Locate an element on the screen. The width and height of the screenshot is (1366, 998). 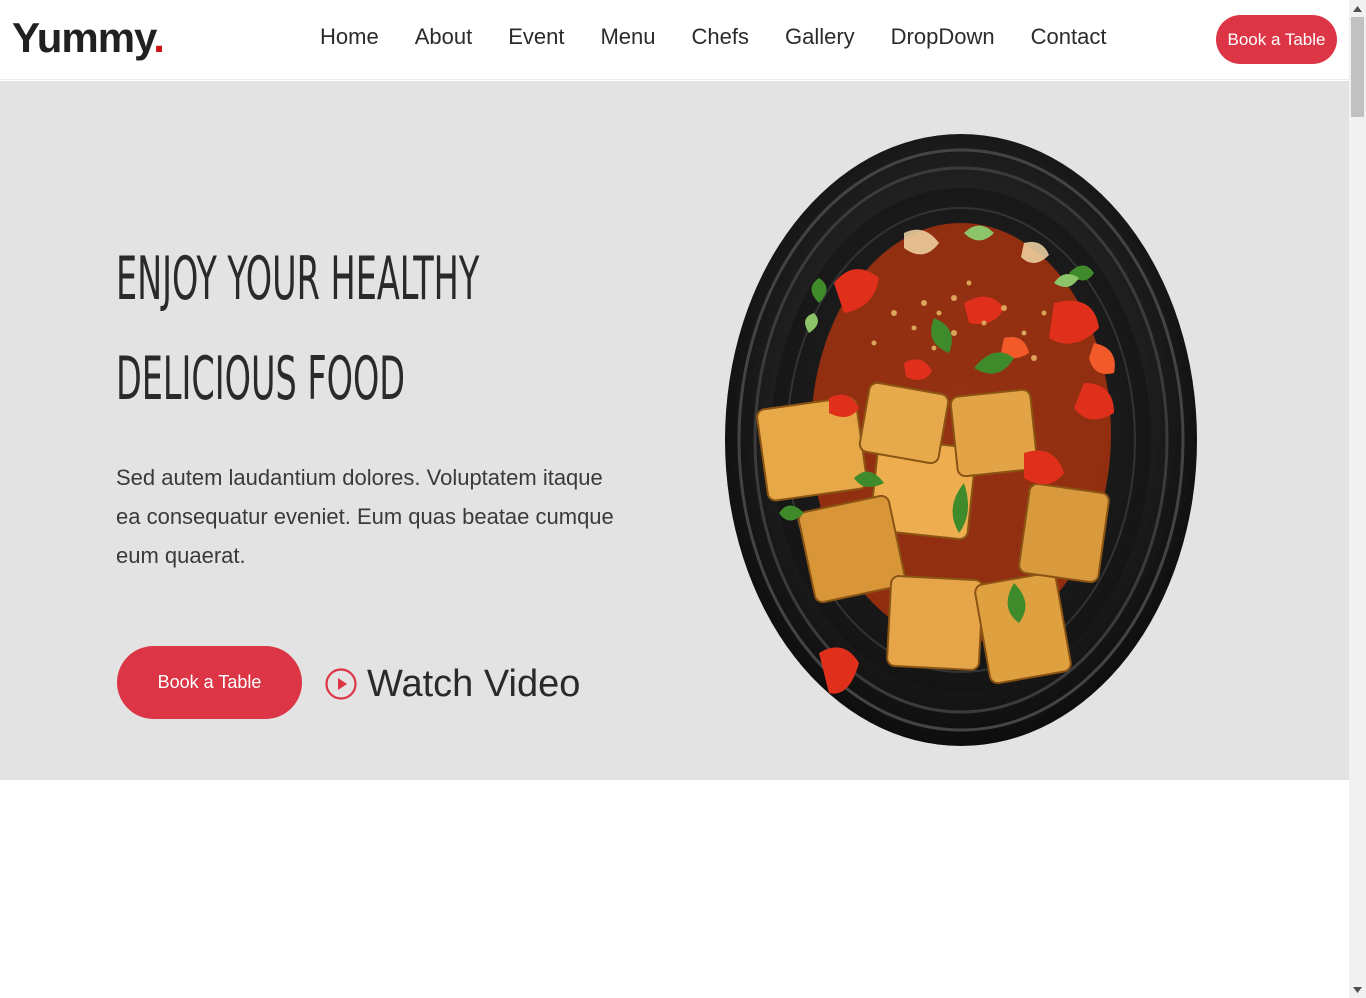
nav-item-gallery: Gallery is located at coordinates (820, 37).